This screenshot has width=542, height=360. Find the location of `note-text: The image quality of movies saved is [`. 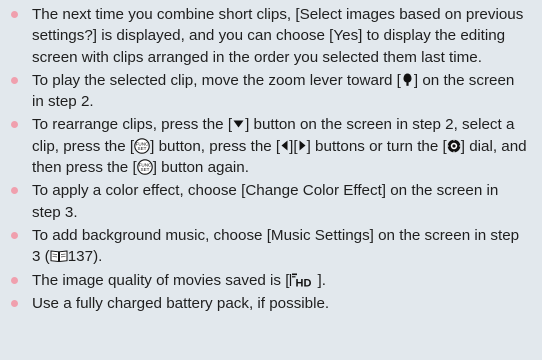

note-text: The image quality of movies saved is [ is located at coordinates (161, 280).